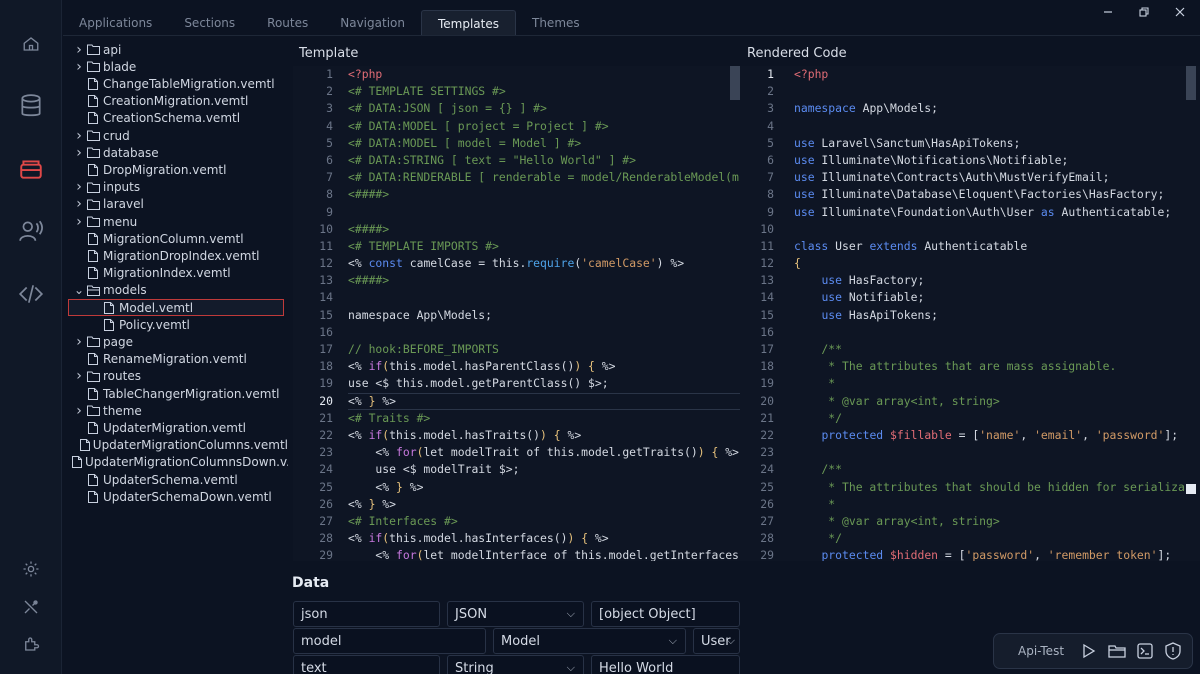  Describe the element at coordinates (1117, 651) in the screenshot. I see `folder-icon` at that location.